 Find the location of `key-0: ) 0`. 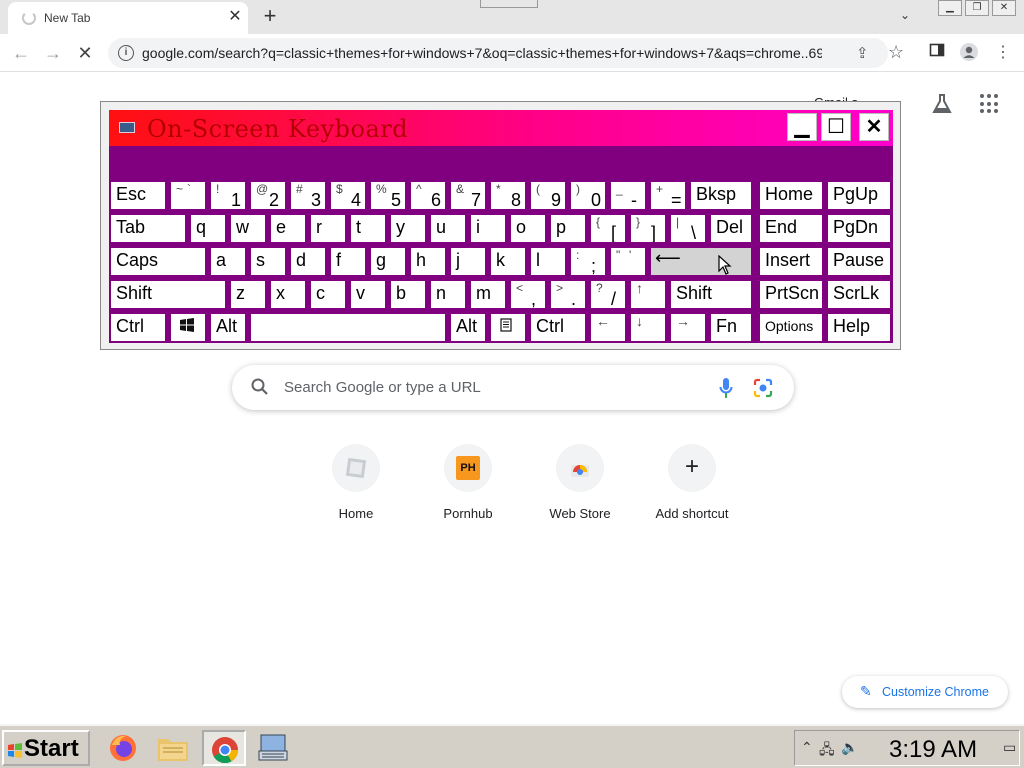

key-0: ) 0 is located at coordinates (588, 195).